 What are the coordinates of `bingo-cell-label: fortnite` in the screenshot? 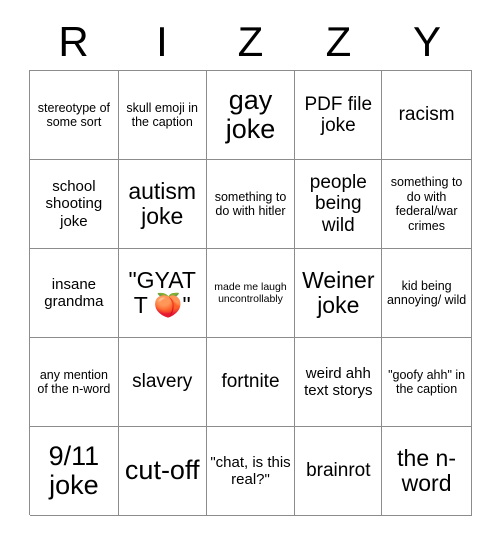 It's located at (250, 382).